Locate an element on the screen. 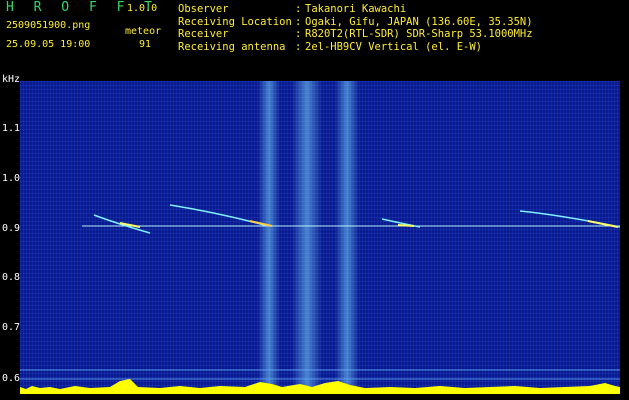  meta-value: R820T2(RTL-SDR) SDR-Sharp 53.1000MHz is located at coordinates (419, 34).